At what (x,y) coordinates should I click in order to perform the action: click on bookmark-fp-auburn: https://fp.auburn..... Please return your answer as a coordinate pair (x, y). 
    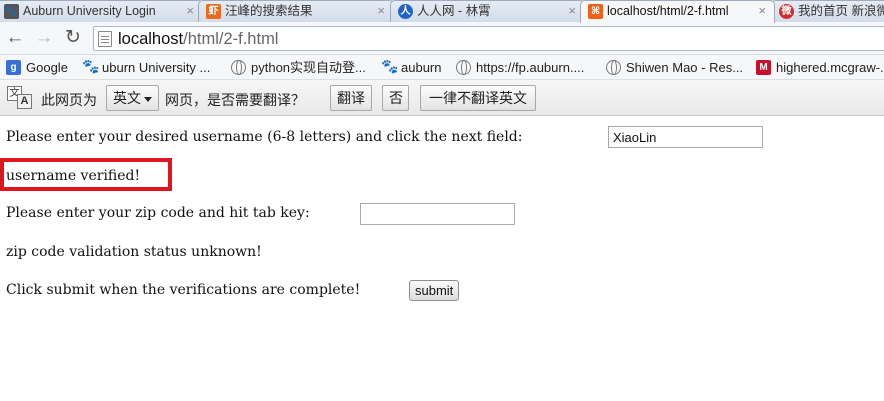
    Looking at the image, I should click on (520, 67).